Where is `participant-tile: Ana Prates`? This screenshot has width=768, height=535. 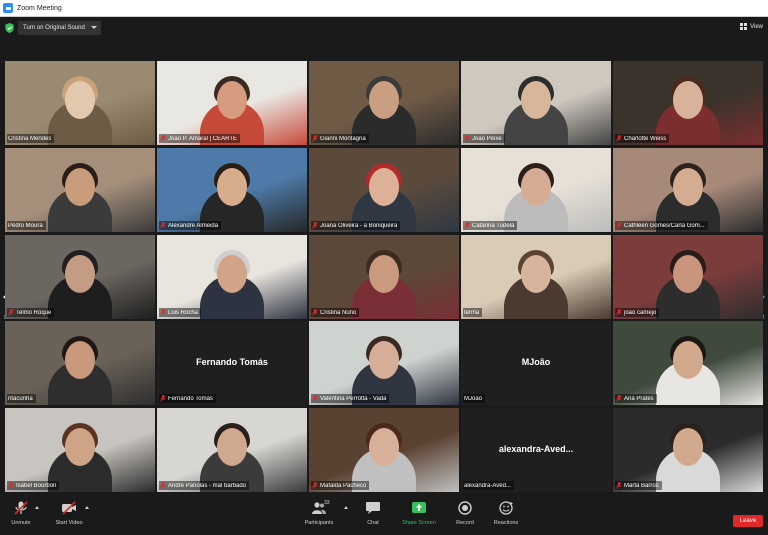 participant-tile: Ana Prates is located at coordinates (688, 363).